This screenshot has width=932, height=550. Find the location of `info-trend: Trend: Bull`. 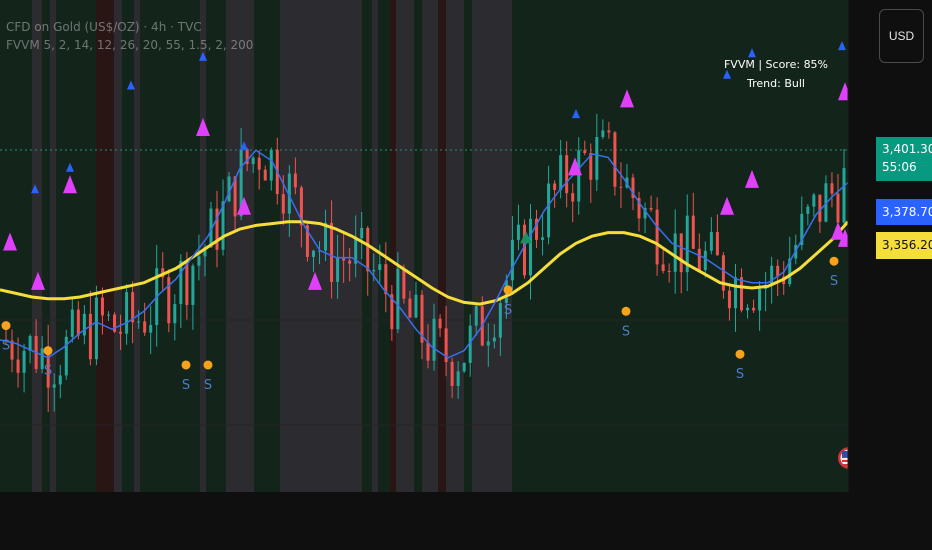

info-trend: Trend: Bull is located at coordinates (776, 83).